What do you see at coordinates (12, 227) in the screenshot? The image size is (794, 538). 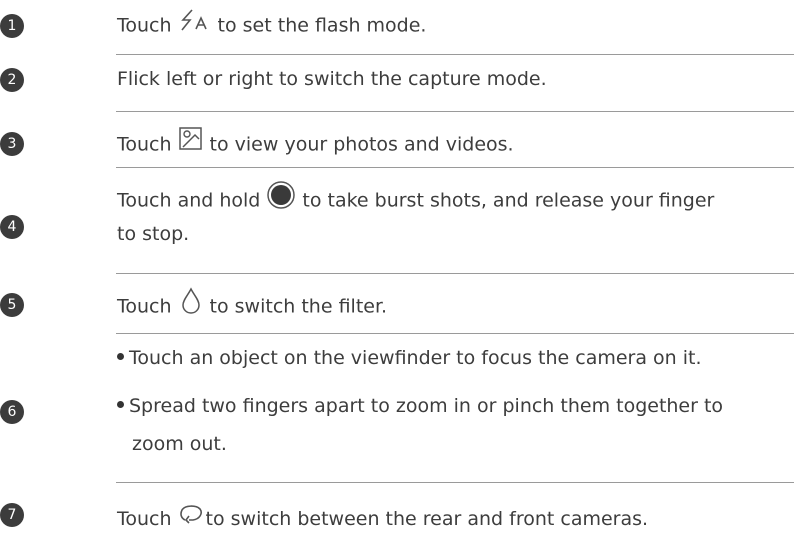 I see `step-number: 4` at bounding box center [12, 227].